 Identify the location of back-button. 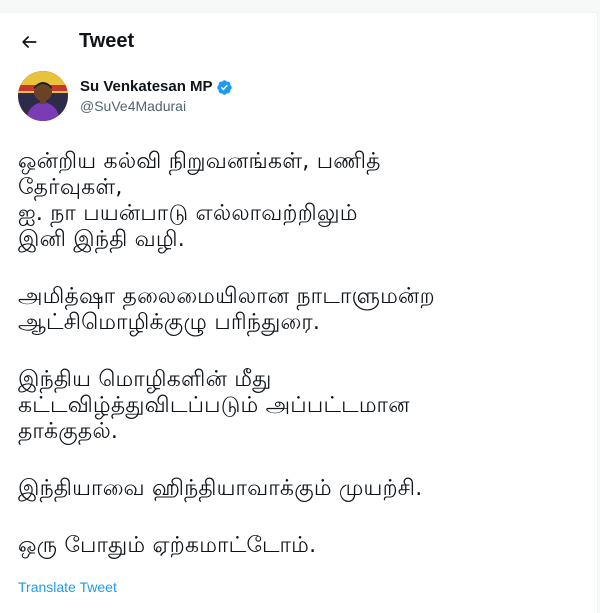
(29, 42).